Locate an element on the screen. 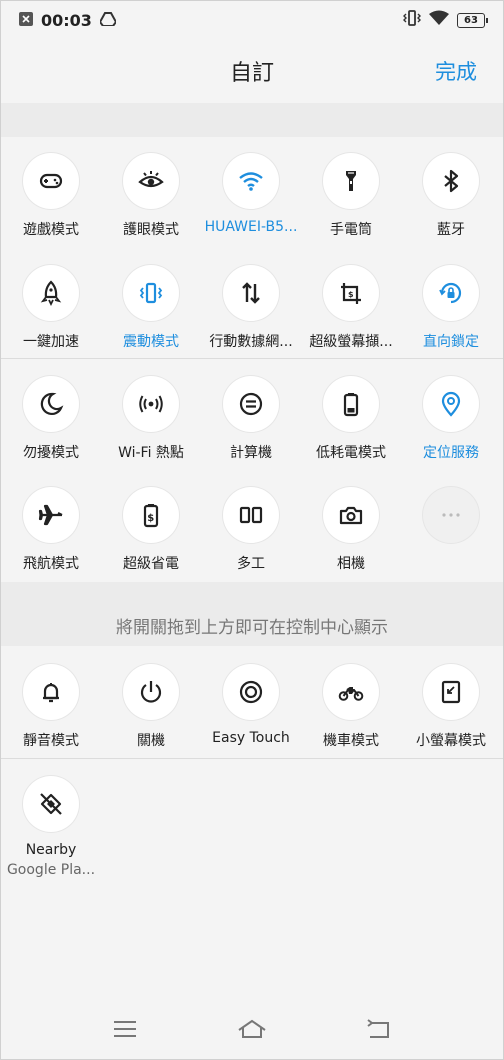 The width and height of the screenshot is (504, 1060). tile-low-power: 低耗電模式 is located at coordinates (351, 419).